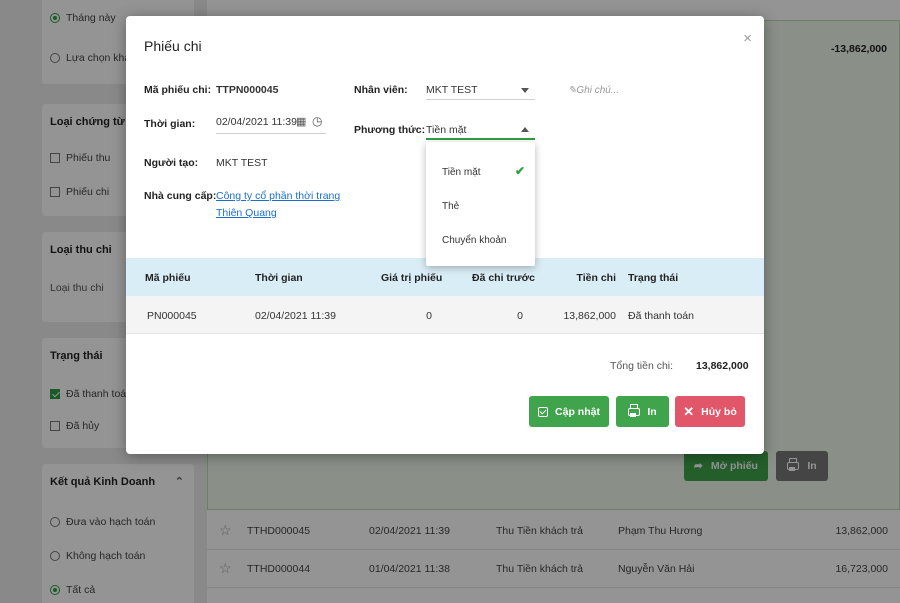 The height and width of the screenshot is (603, 900). I want to click on update-button: Cập nhật, so click(569, 411).